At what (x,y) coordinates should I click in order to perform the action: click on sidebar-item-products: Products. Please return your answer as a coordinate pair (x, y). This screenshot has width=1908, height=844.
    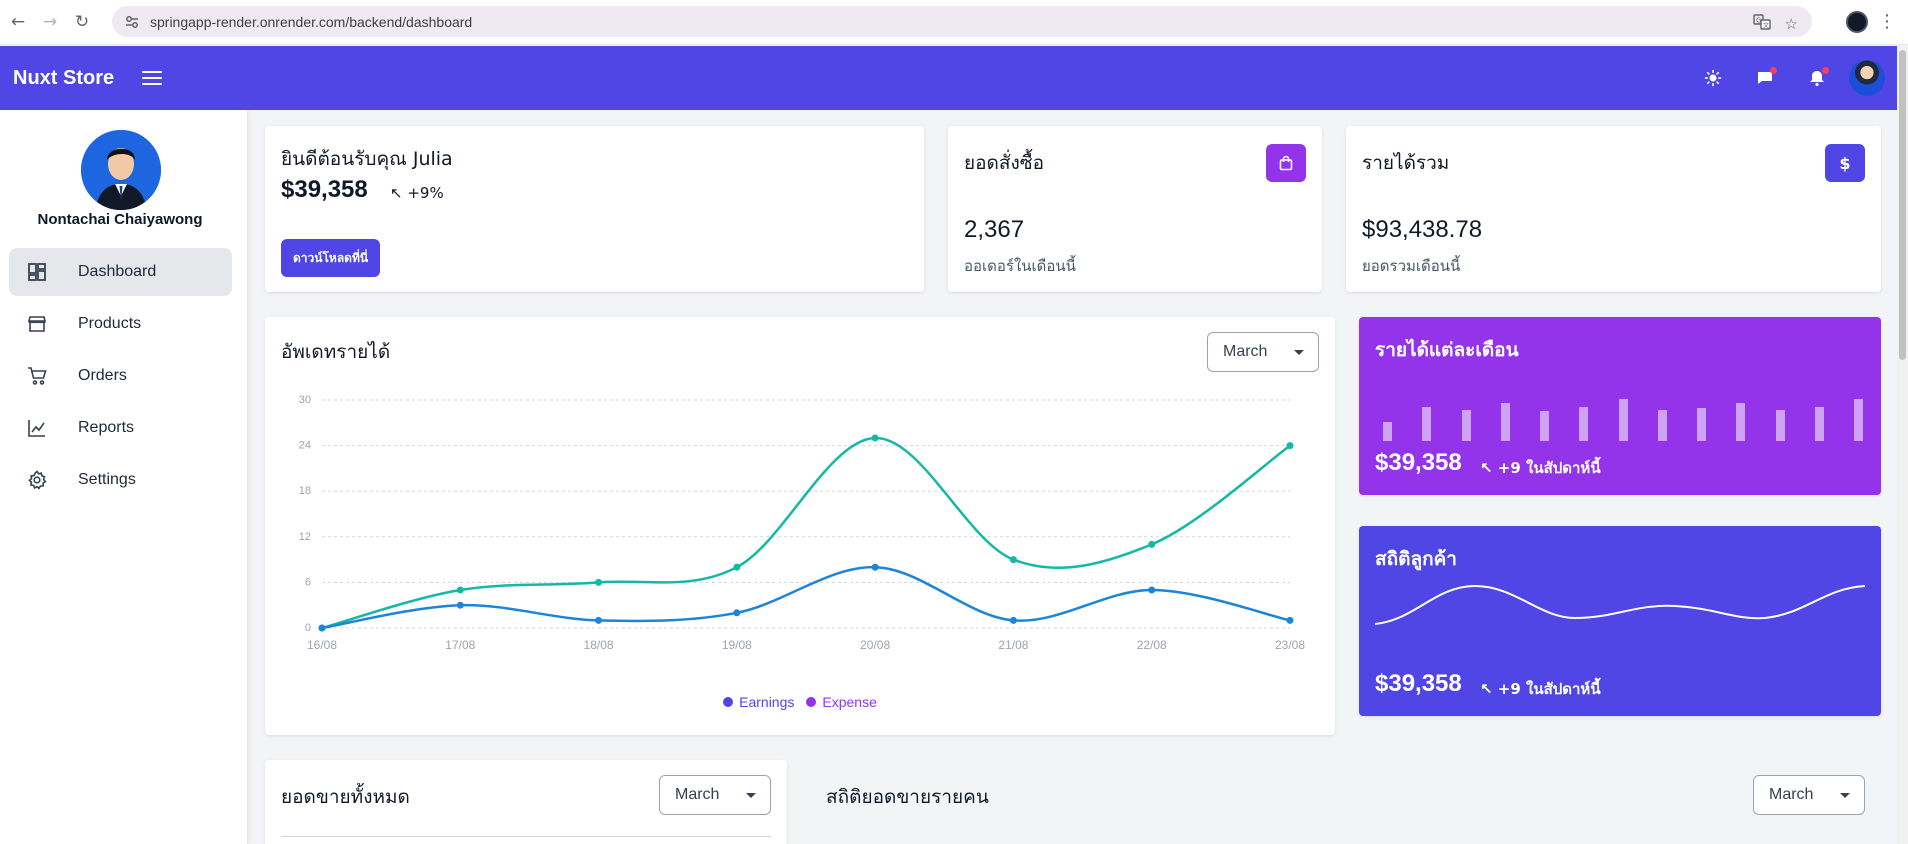
    Looking at the image, I should click on (120, 324).